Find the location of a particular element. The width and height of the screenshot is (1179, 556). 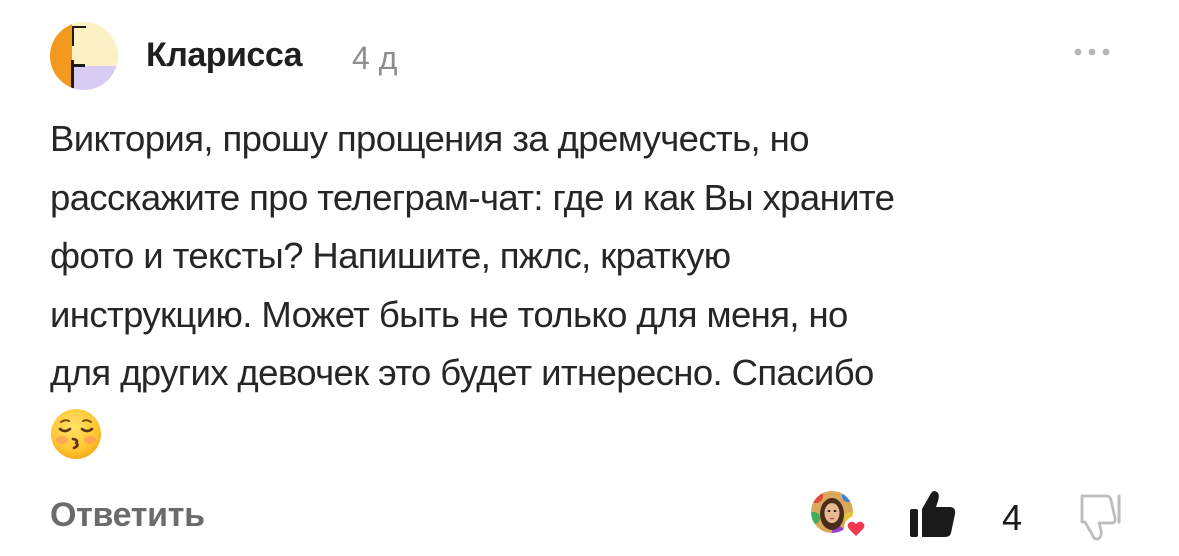

comment-age: 4 д is located at coordinates (375, 58).